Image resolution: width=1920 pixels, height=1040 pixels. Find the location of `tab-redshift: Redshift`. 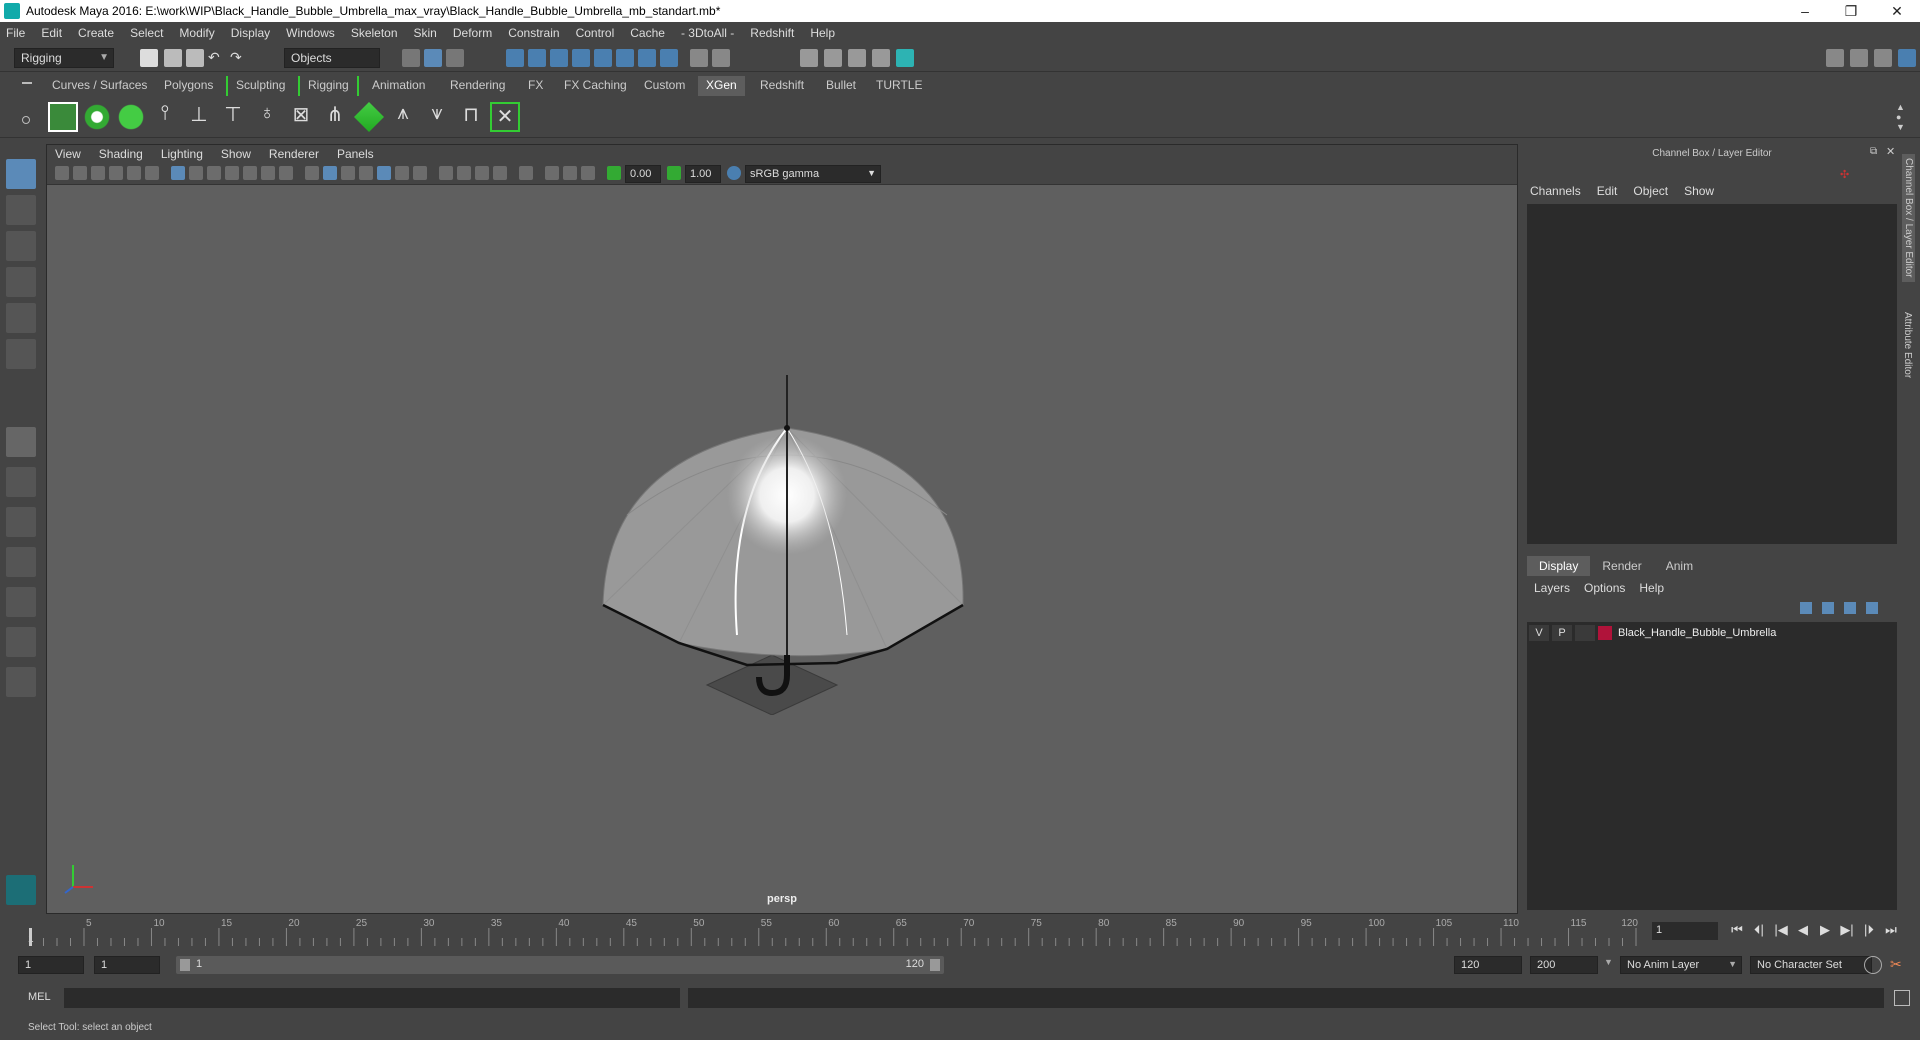

tab-redshift: Redshift is located at coordinates (782, 86).